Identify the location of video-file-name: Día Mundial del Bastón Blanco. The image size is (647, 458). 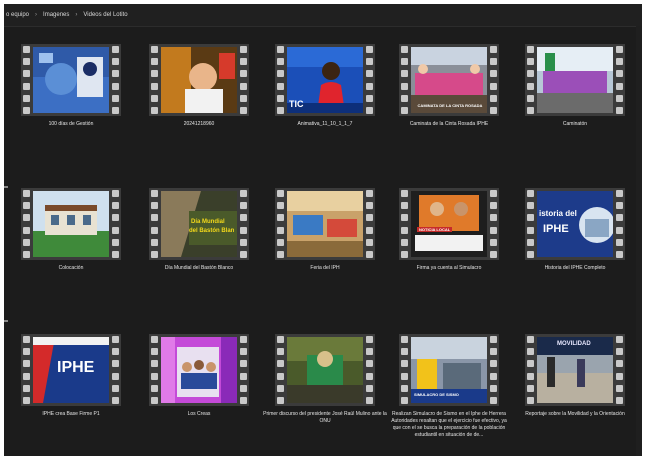
(199, 268).